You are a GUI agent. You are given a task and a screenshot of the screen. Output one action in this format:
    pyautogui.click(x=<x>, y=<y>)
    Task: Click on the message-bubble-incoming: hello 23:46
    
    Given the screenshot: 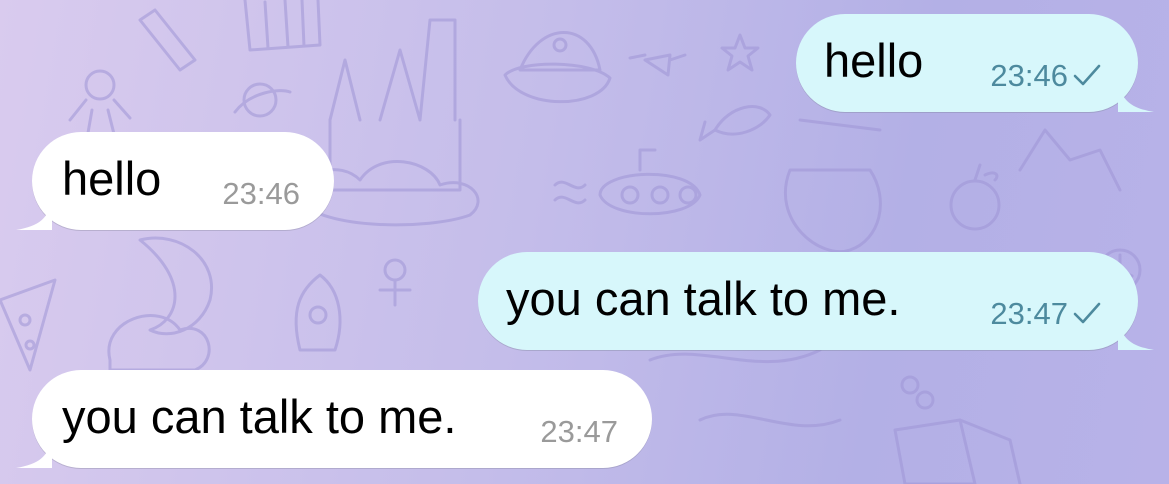 What is the action you would take?
    pyautogui.click(x=175, y=181)
    